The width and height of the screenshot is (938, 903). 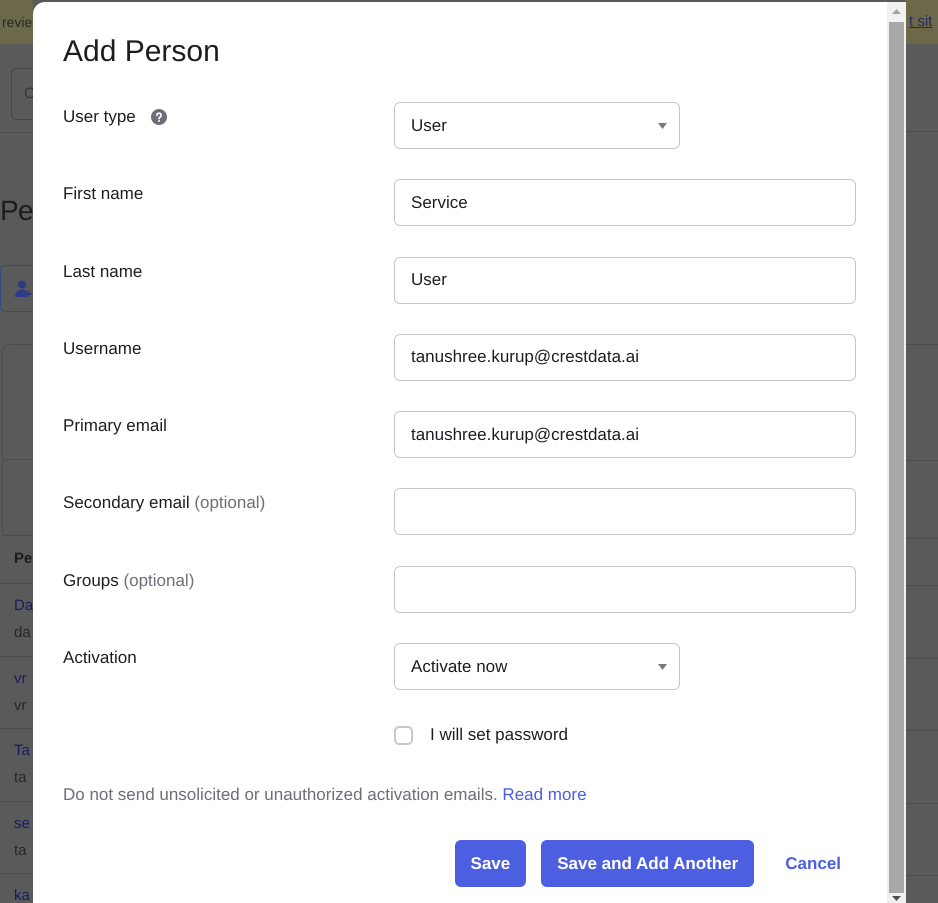 I want to click on checkbox-label: I will set password, so click(x=499, y=735).